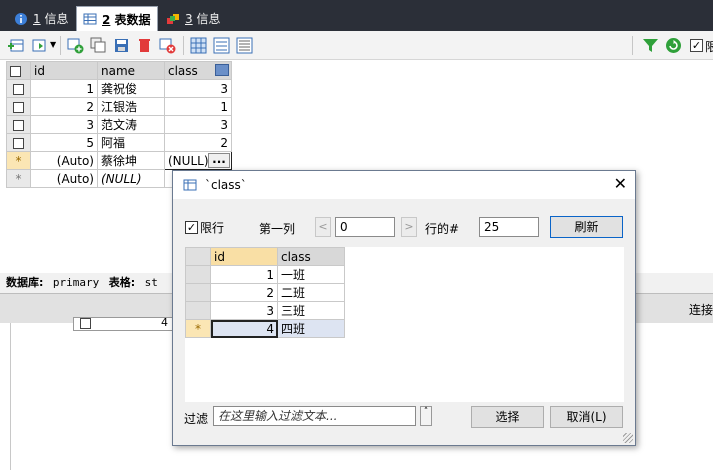 This screenshot has width=713, height=470. I want to click on limit-rows-checkbox: ✓, so click(191, 227).